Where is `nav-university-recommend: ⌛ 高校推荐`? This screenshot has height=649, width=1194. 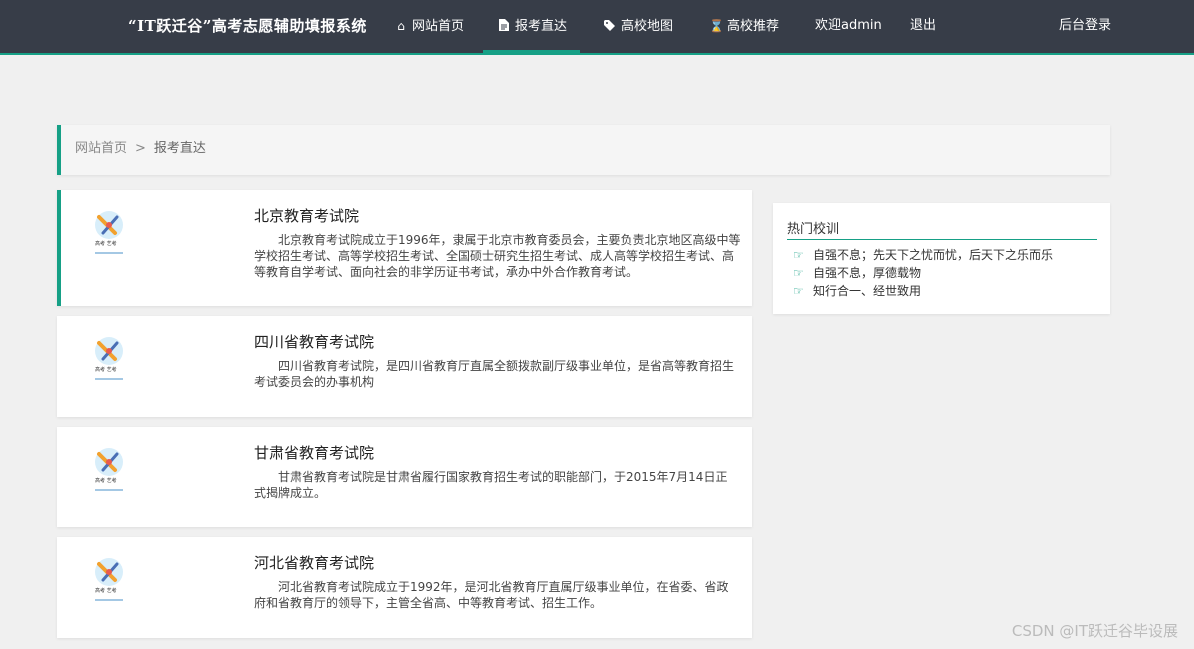
nav-university-recommend: ⌛ 高校推荐 is located at coordinates (744, 26).